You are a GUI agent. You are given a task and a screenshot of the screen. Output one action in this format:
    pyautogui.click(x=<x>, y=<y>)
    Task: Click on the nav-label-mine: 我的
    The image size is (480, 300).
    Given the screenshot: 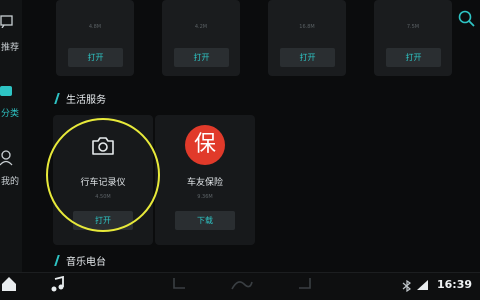 What is the action you would take?
    pyautogui.click(x=10, y=182)
    